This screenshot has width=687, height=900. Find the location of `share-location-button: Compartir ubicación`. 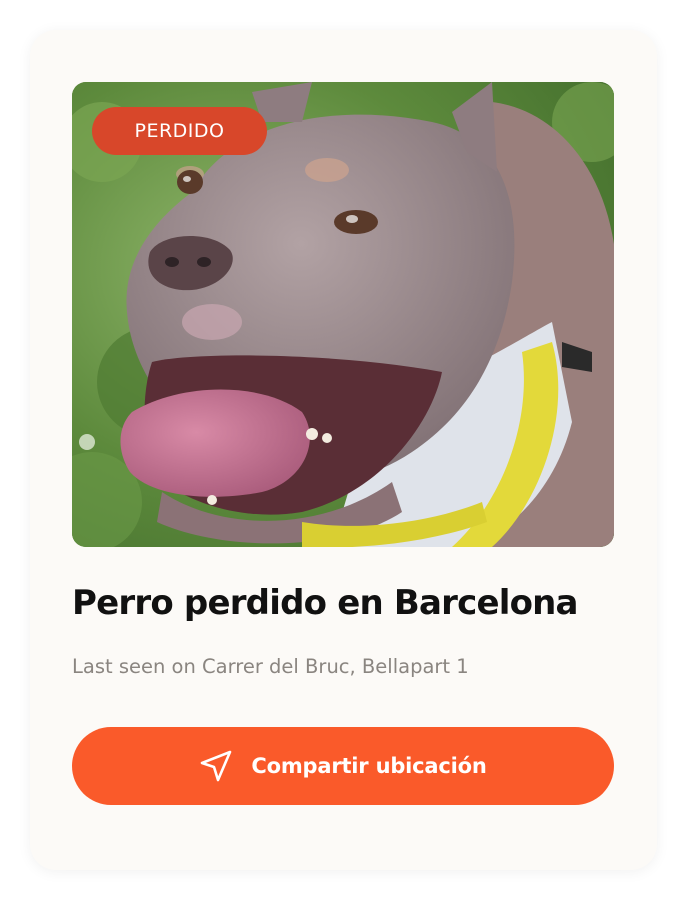

share-location-button: Compartir ubicación is located at coordinates (343, 766).